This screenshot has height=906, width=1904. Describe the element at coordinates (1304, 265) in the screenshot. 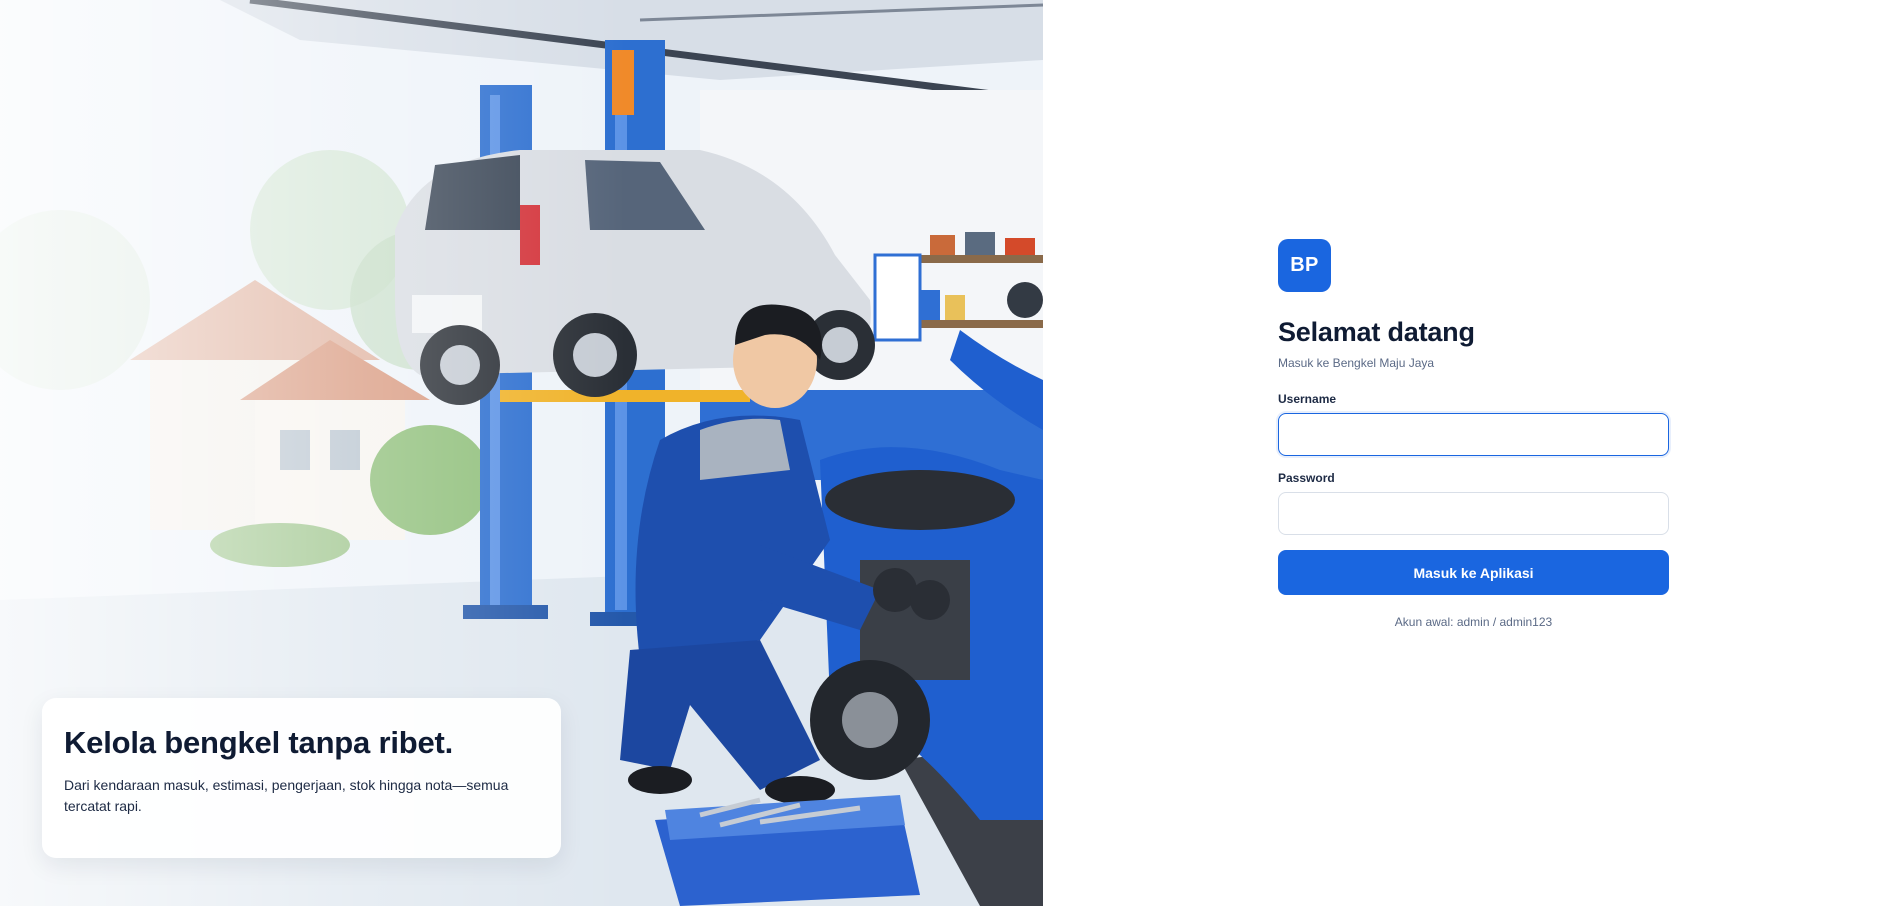

I see `brand-logo: BP` at that location.